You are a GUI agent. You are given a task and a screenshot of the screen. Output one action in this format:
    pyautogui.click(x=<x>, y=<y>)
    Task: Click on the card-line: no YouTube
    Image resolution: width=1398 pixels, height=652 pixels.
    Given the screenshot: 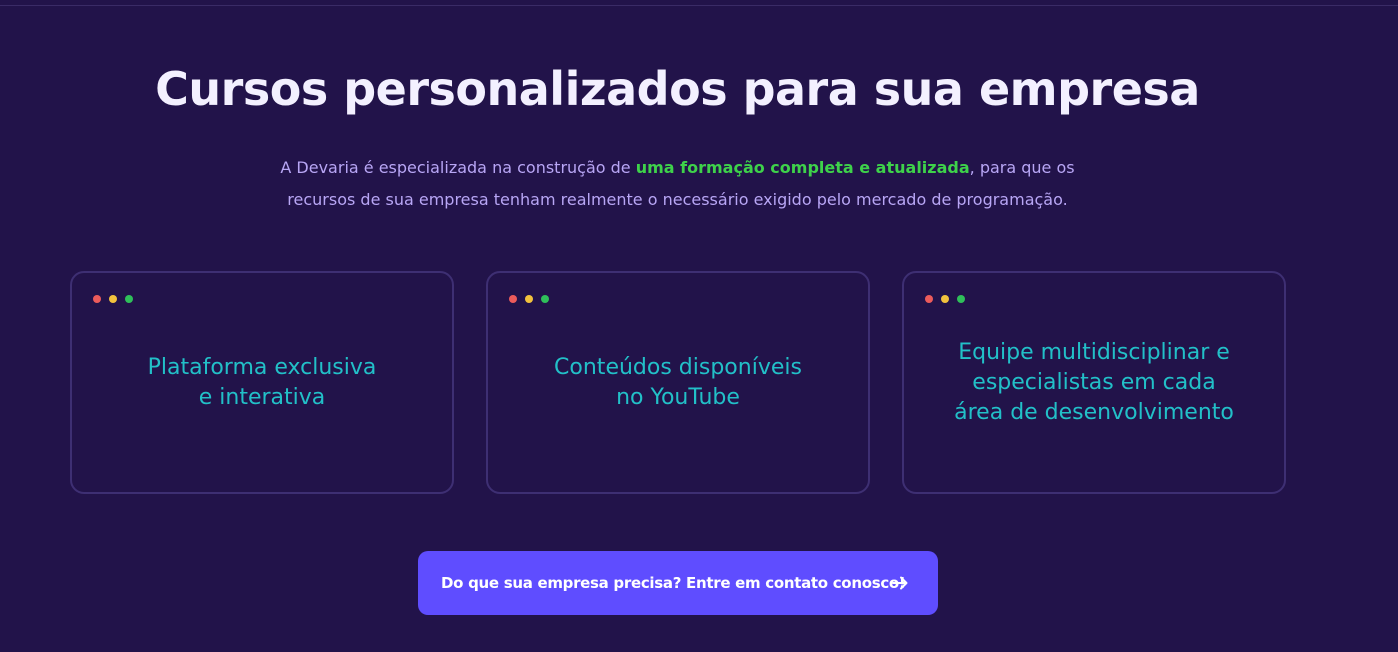 What is the action you would take?
    pyautogui.click(x=678, y=397)
    